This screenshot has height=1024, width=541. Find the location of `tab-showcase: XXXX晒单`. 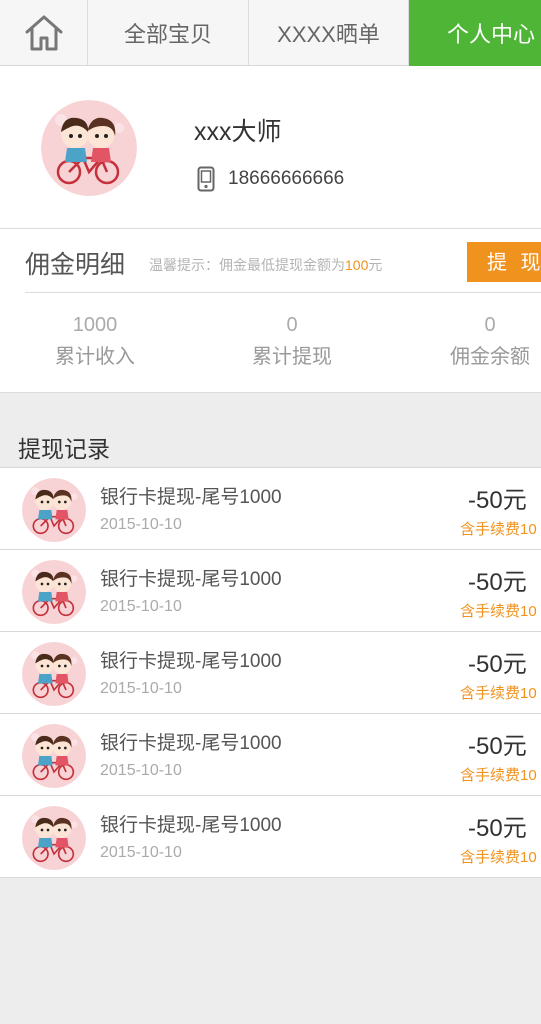

tab-showcase: XXXX晒单 is located at coordinates (329, 33).